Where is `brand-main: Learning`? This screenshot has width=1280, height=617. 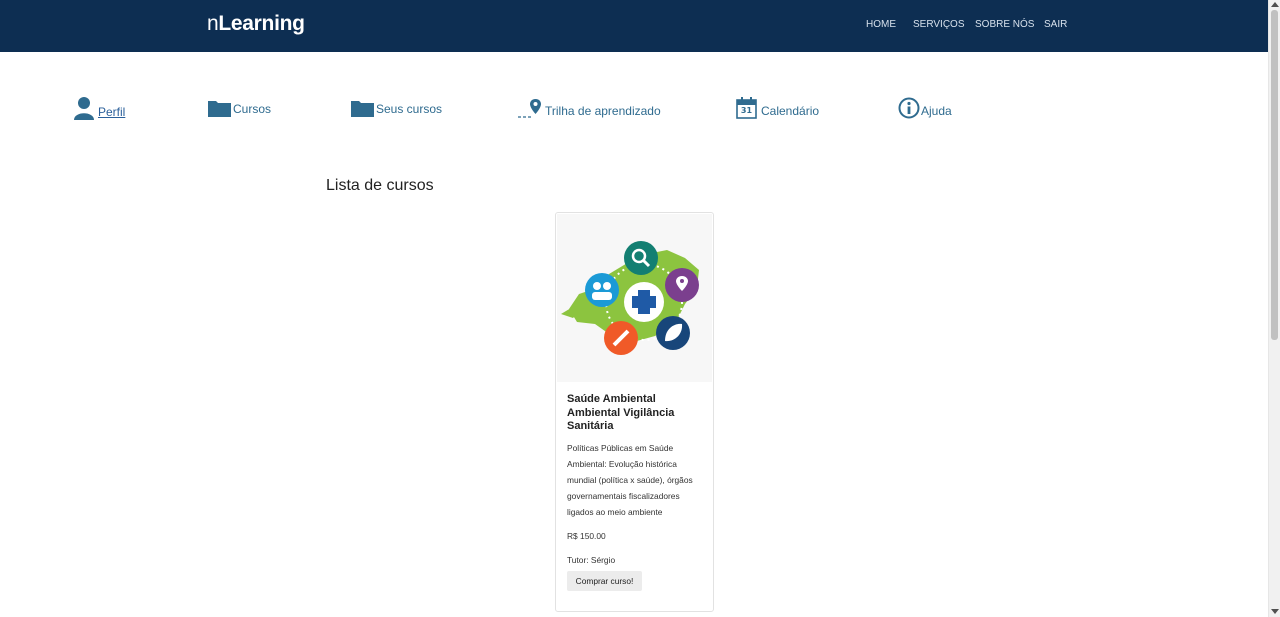 brand-main: Learning is located at coordinates (261, 23).